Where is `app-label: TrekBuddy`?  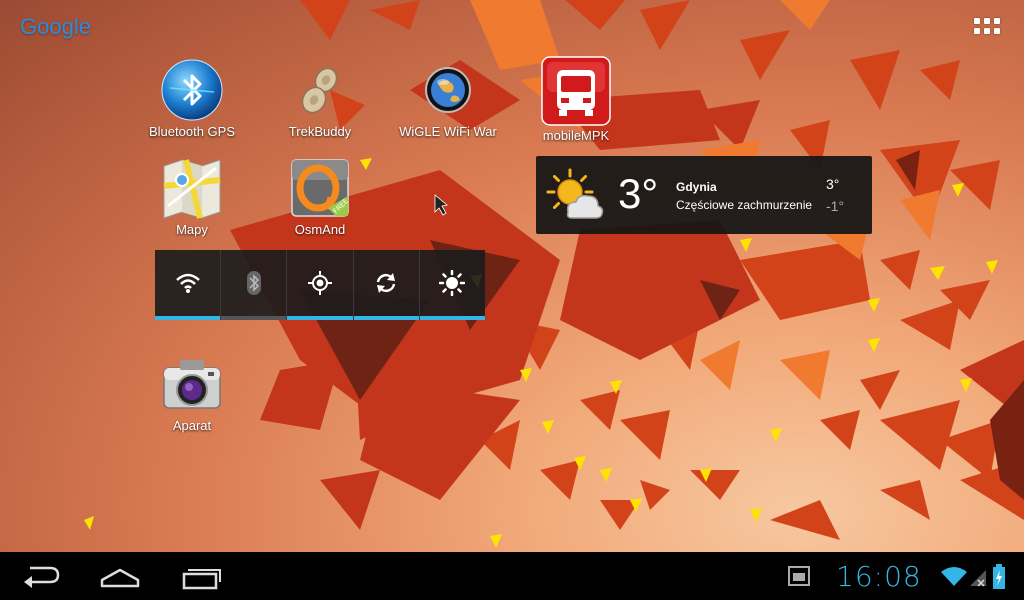
app-label: TrekBuddy is located at coordinates (320, 131).